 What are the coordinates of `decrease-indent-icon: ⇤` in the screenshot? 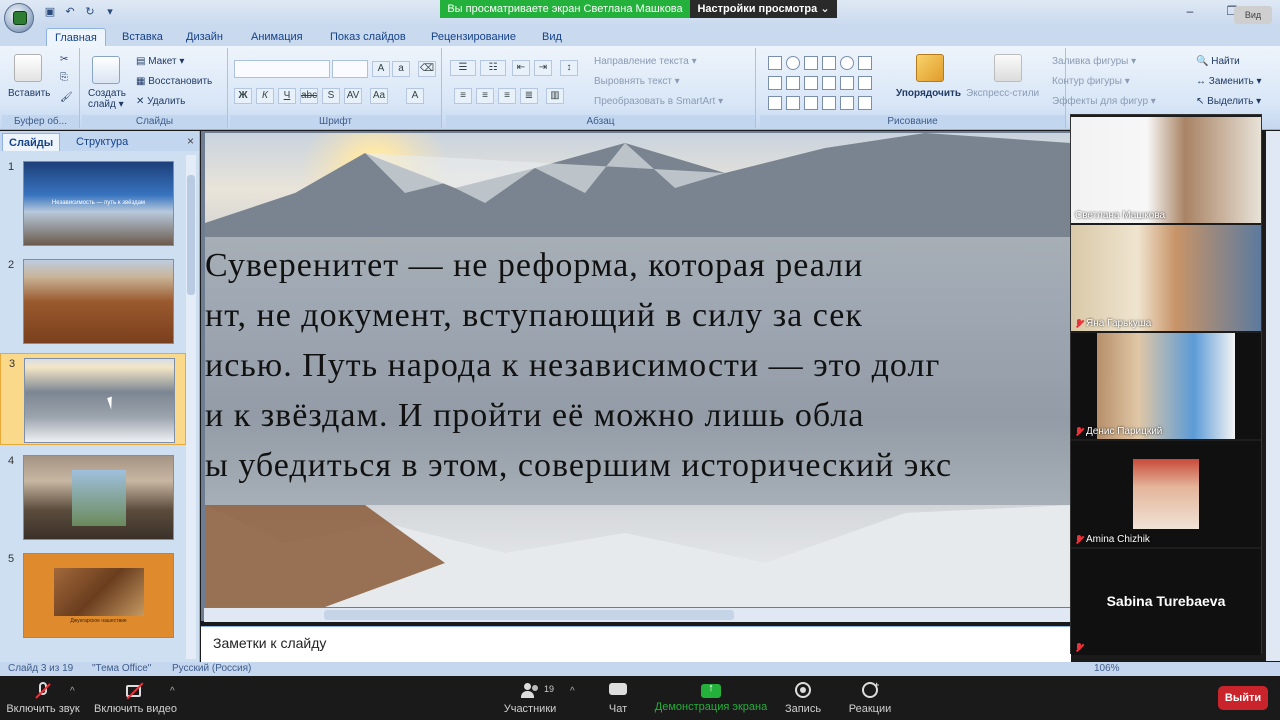 It's located at (521, 68).